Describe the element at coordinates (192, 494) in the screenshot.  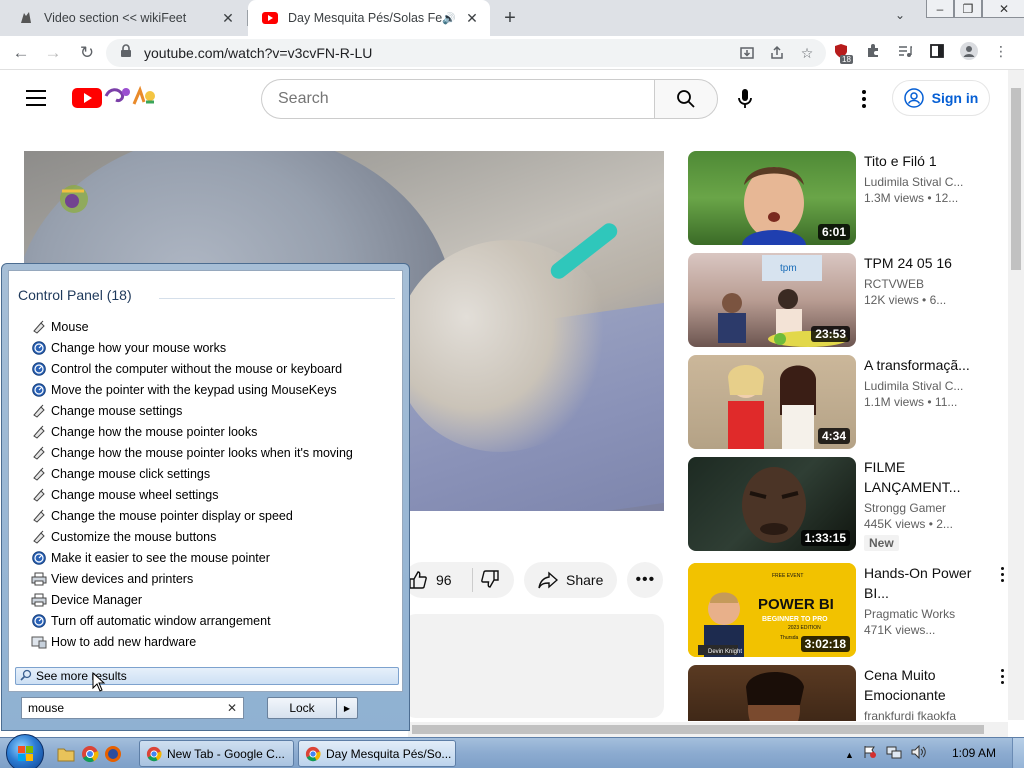
I see `search-result-item: Change mouse wheel settings` at that location.